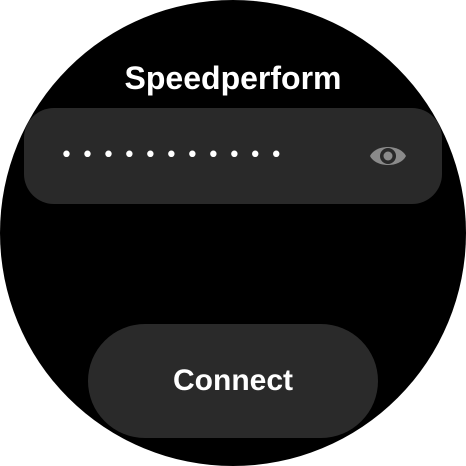 The width and height of the screenshot is (466, 466). I want to click on network-name-title: Speedperform, so click(233, 78).